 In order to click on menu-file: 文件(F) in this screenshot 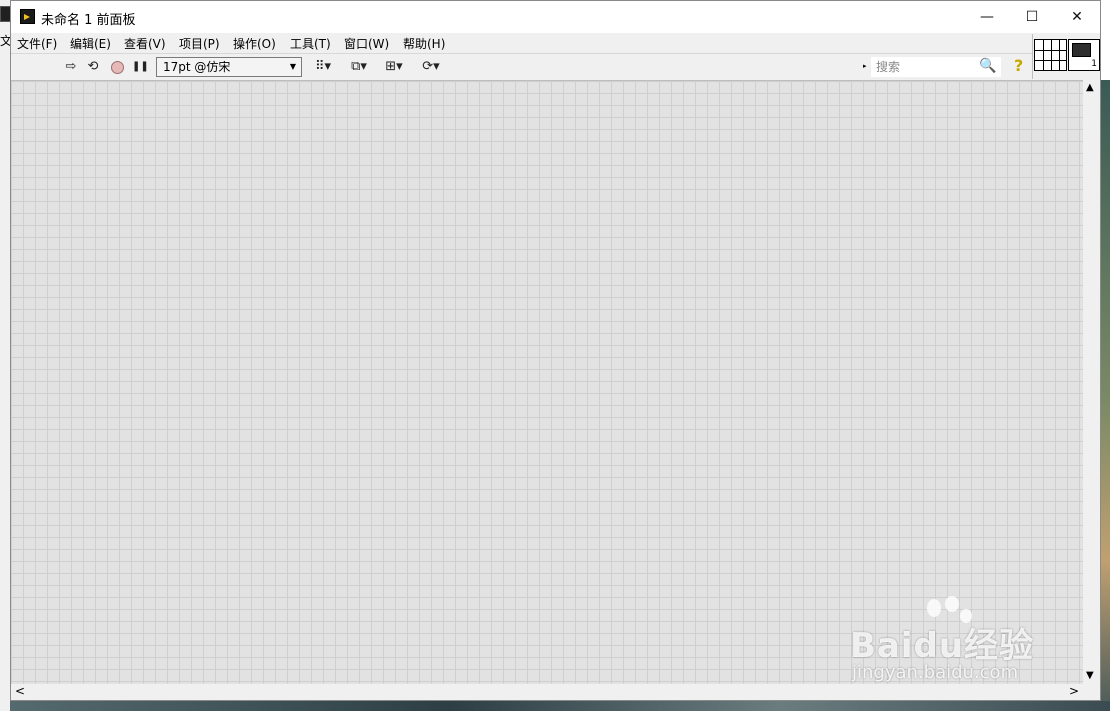, I will do `click(37, 43)`.